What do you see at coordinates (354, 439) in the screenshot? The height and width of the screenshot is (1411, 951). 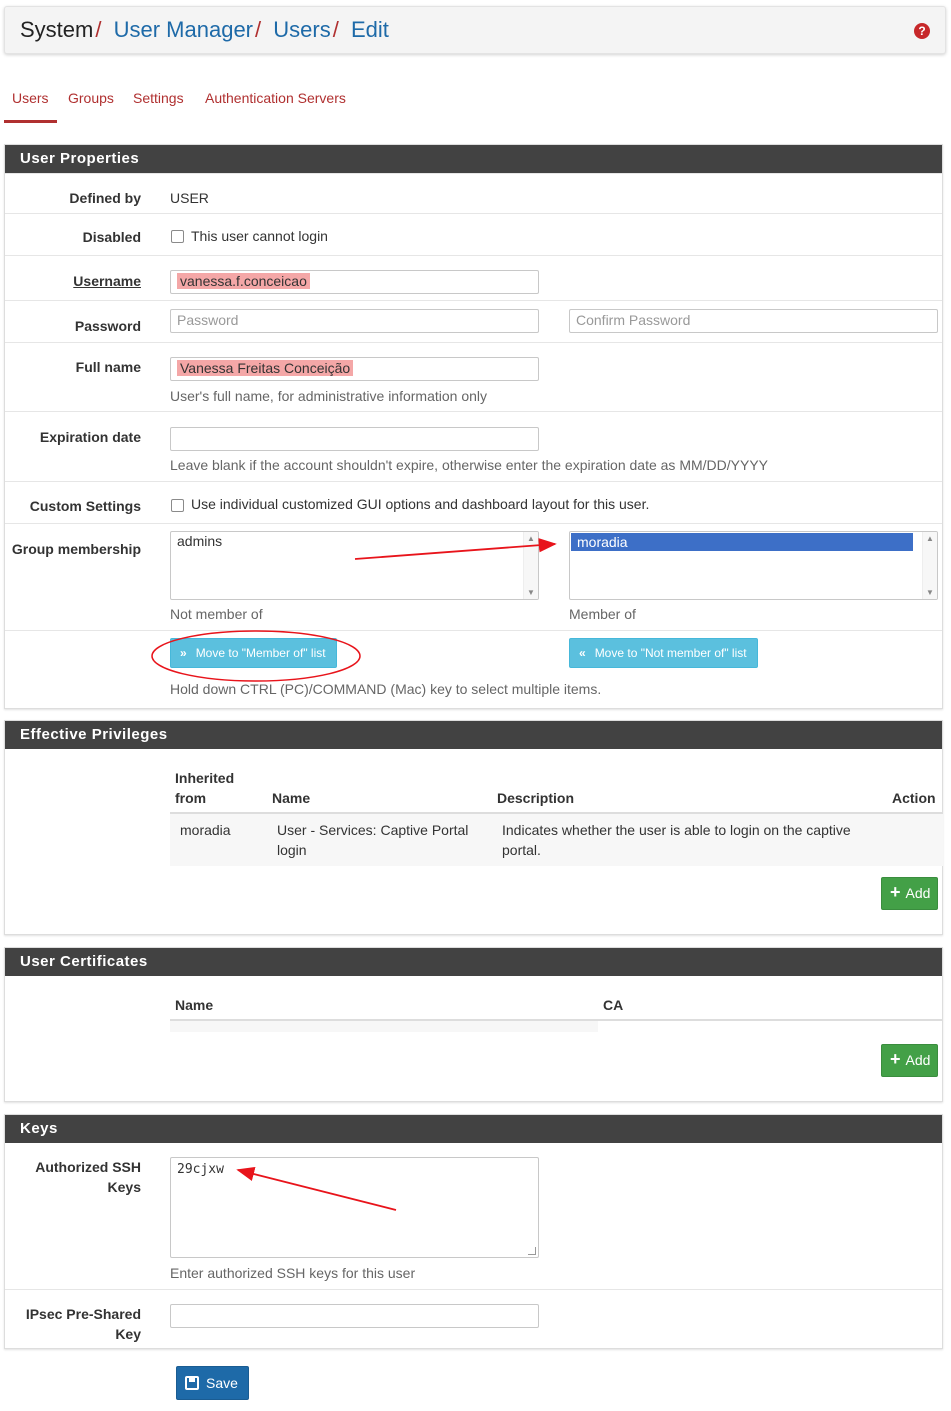 I see `expiration-input` at bounding box center [354, 439].